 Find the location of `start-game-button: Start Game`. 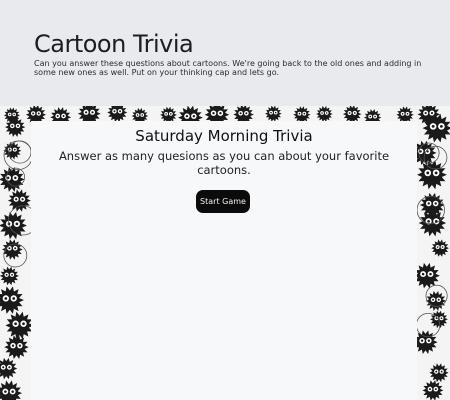

start-game-button: Start Game is located at coordinates (223, 201).